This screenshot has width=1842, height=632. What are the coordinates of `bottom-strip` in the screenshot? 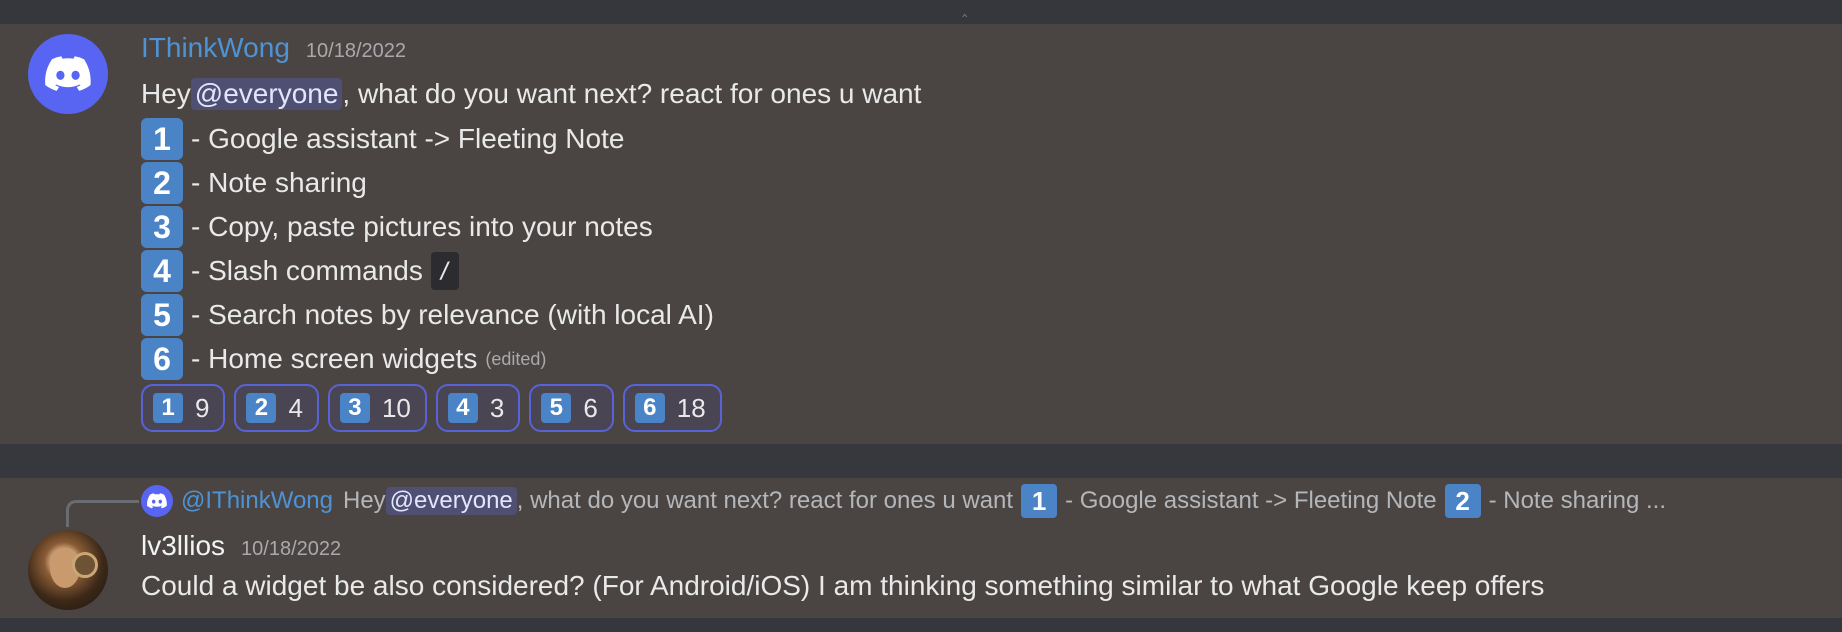 It's located at (921, 625).